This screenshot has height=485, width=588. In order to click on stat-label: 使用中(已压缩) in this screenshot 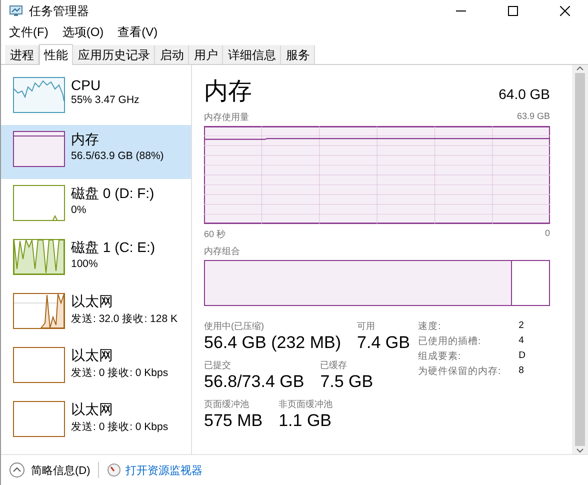, I will do `click(234, 326)`.